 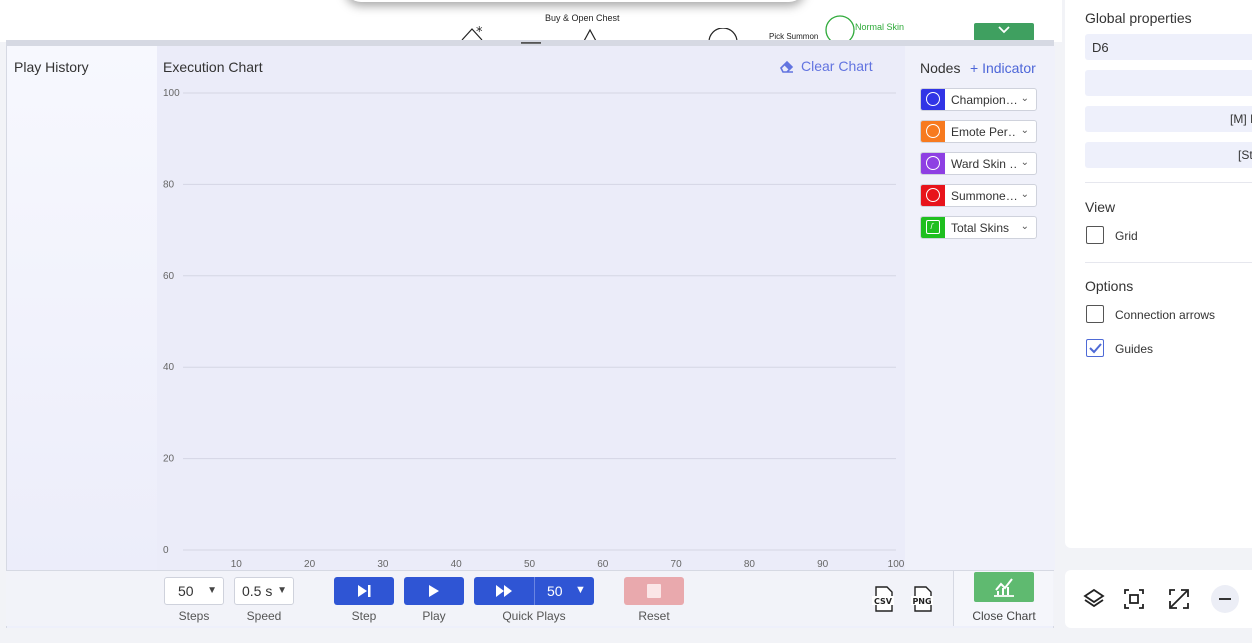 I want to click on play-icon, so click(x=434, y=591).